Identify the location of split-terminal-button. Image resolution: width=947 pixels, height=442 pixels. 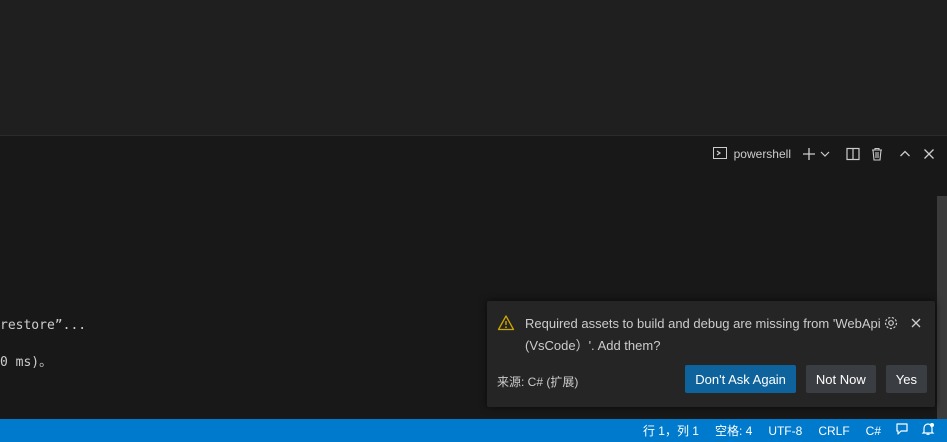
(853, 154).